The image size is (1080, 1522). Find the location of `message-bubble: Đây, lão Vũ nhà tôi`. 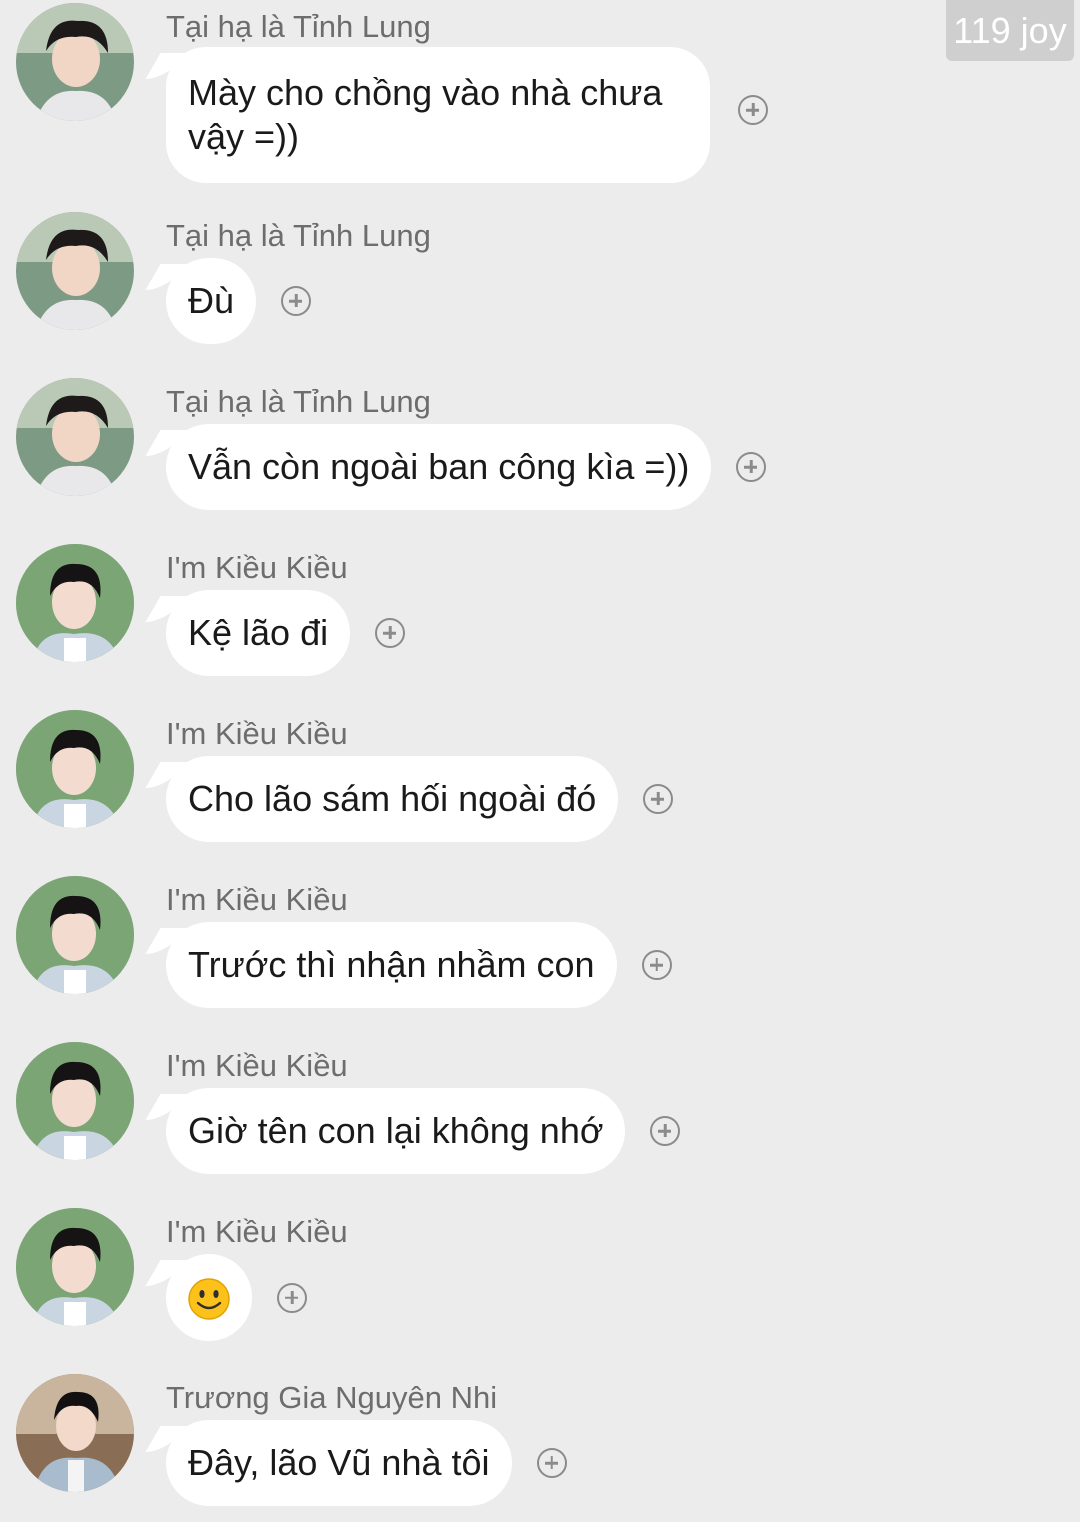

message-bubble: Đây, lão Vũ nhà tôi is located at coordinates (339, 1463).